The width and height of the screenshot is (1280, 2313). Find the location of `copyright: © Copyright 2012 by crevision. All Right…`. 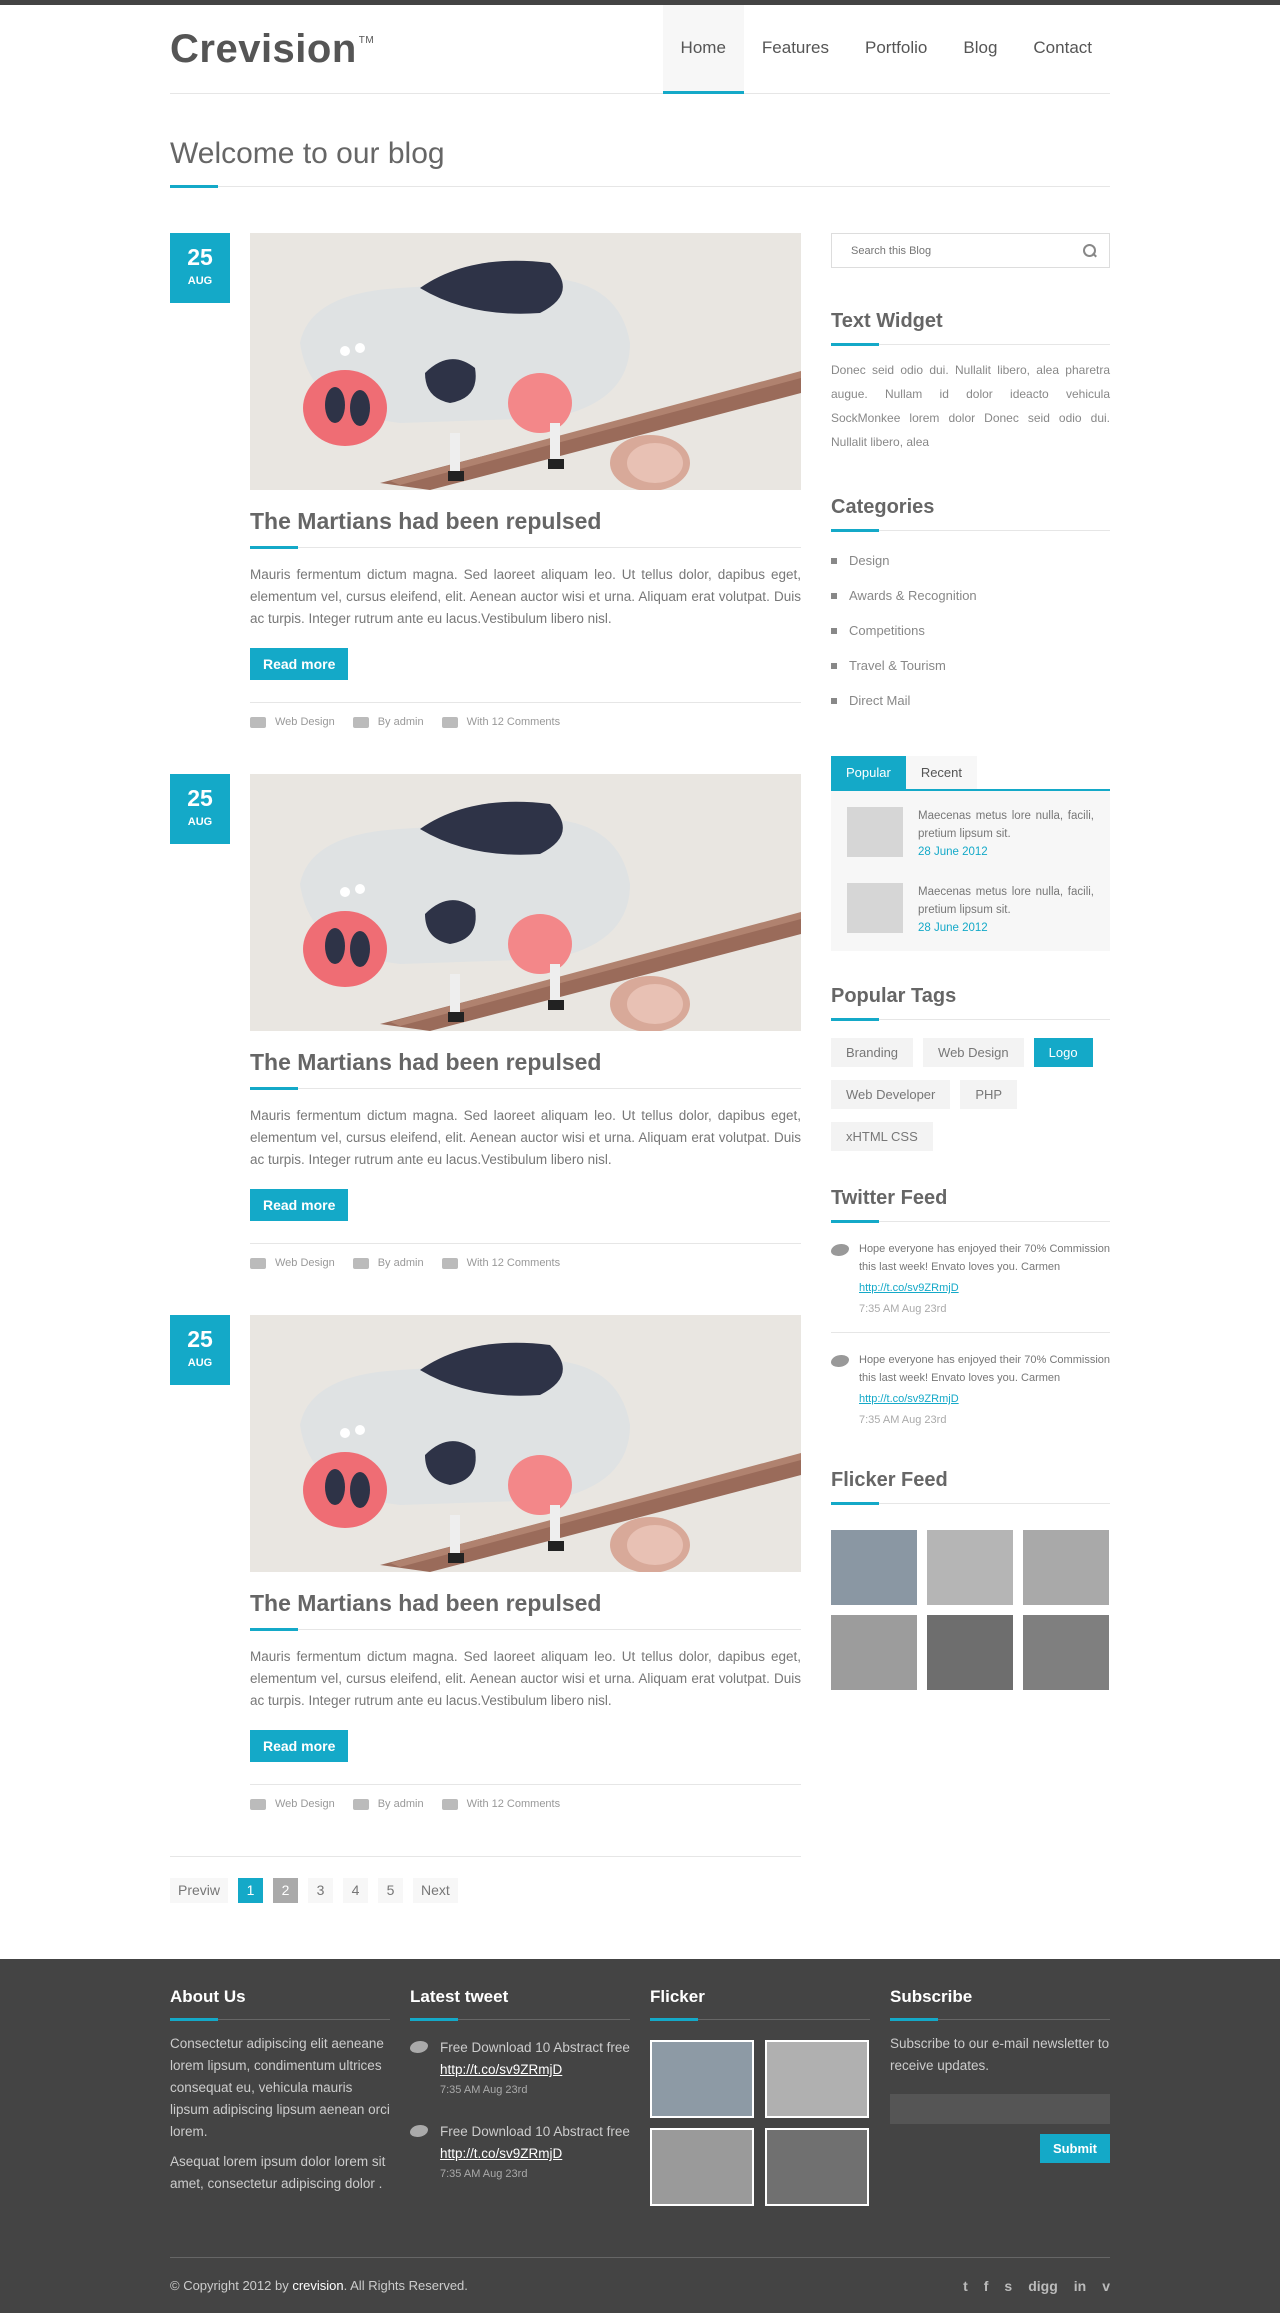

copyright: © Copyright 2012 by crevision. All Right… is located at coordinates (319, 2285).